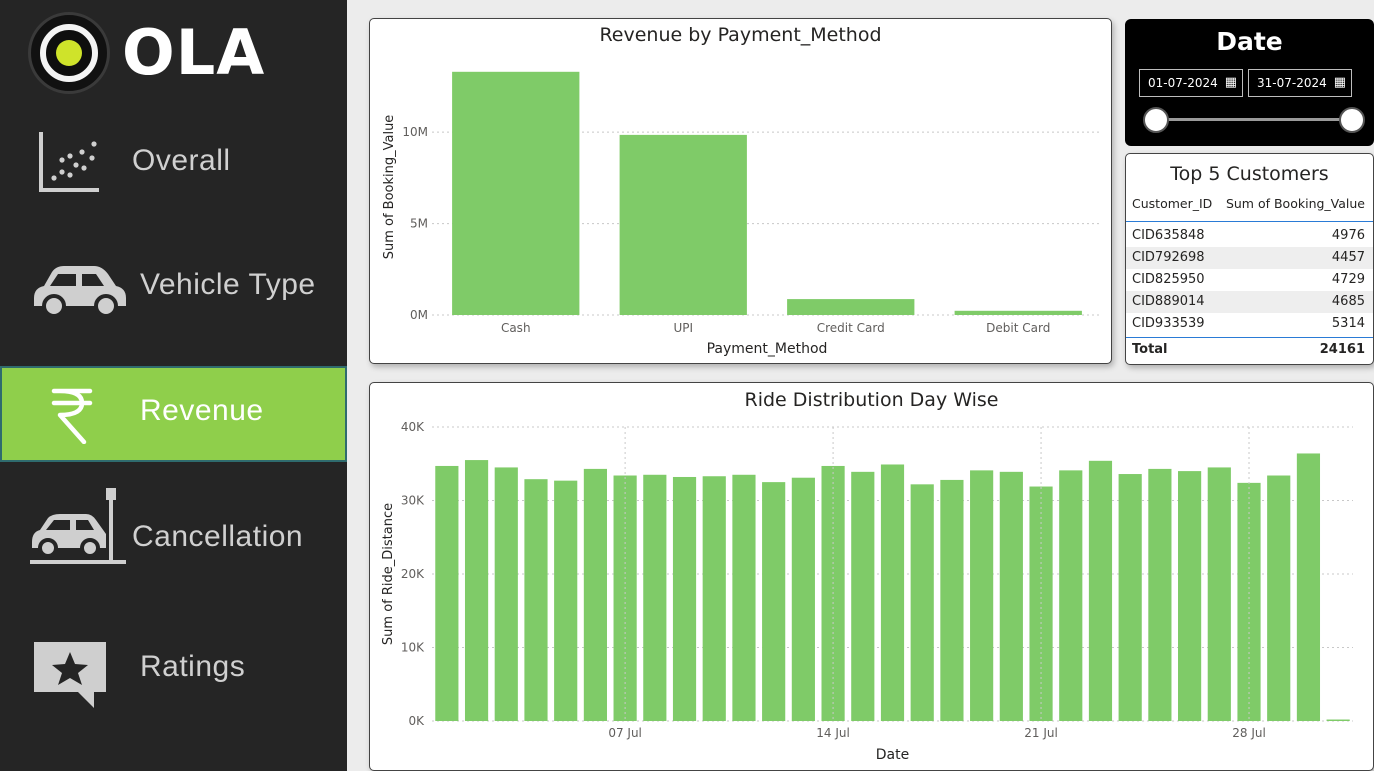 The height and width of the screenshot is (771, 1374). I want to click on x-tick-label: 28 Jul, so click(1249, 733).